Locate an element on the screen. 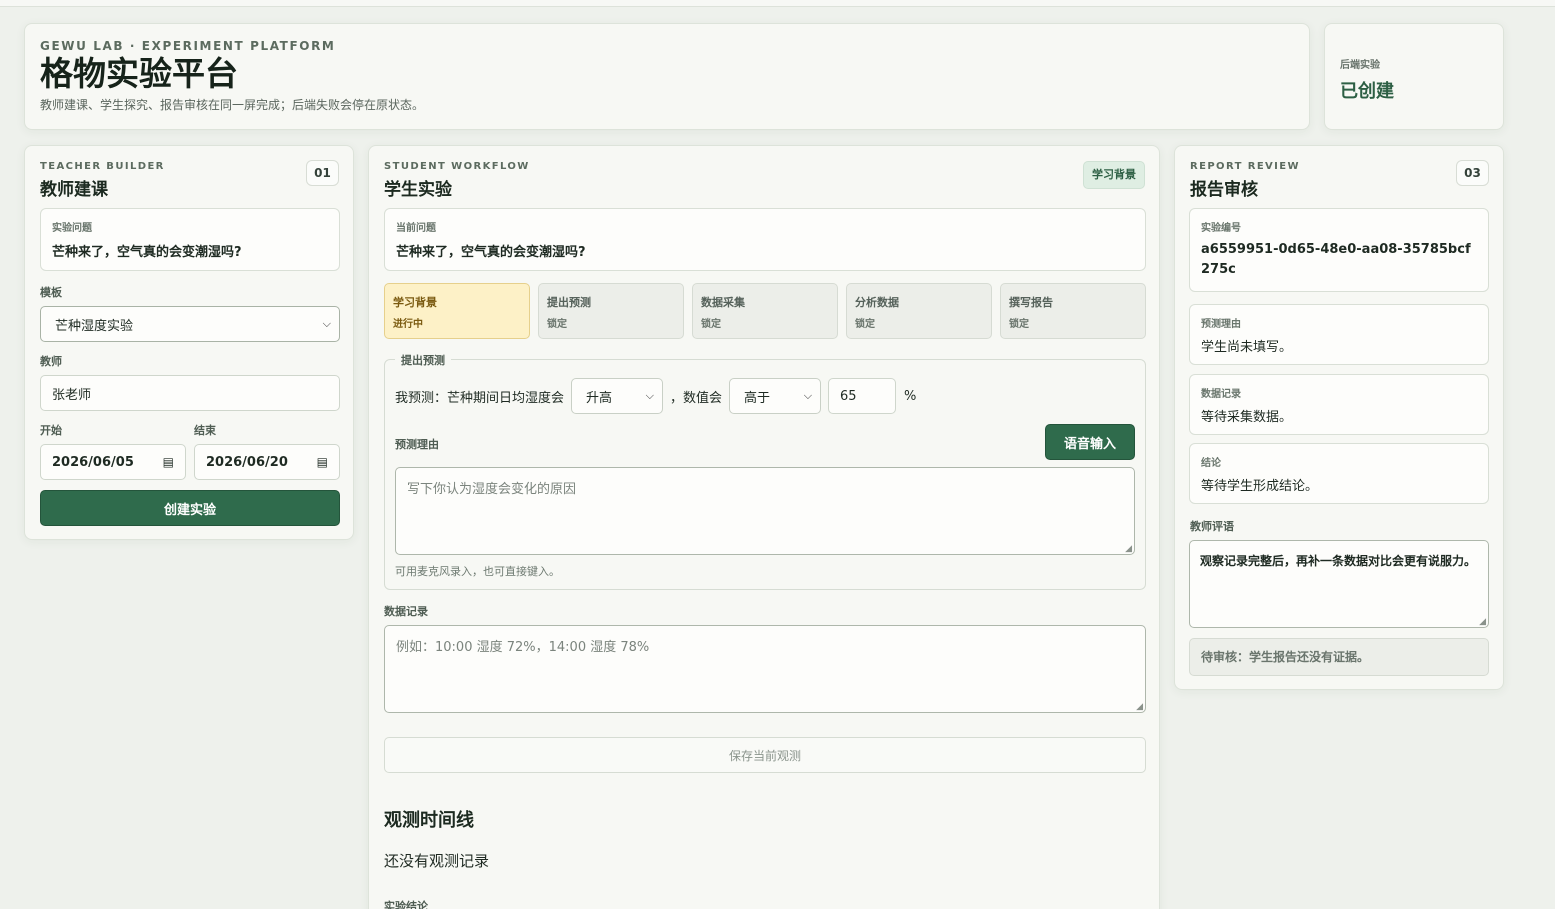 This screenshot has height=909, width=1555. experiment-question-box: 实验问题 芒种来了，空气真的会变潮湿吗? is located at coordinates (190, 239).